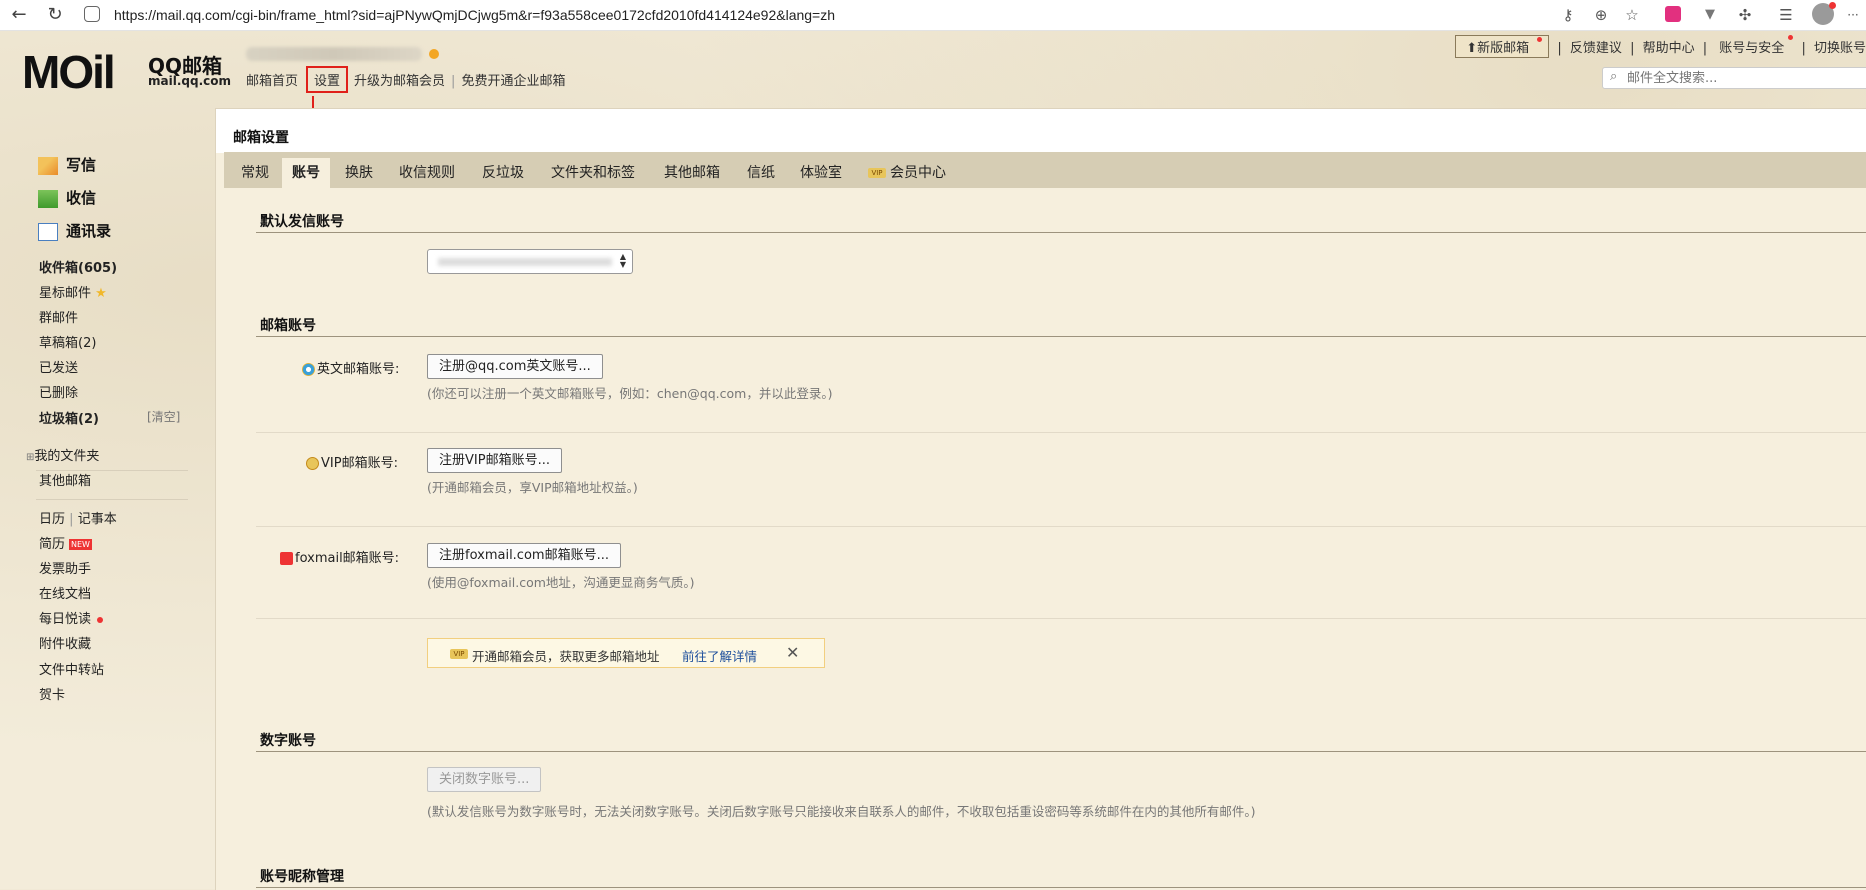 Image resolution: width=1866 pixels, height=890 pixels. Describe the element at coordinates (58, 316) in the screenshot. I see `sidebar-item-group: 群邮件` at that location.